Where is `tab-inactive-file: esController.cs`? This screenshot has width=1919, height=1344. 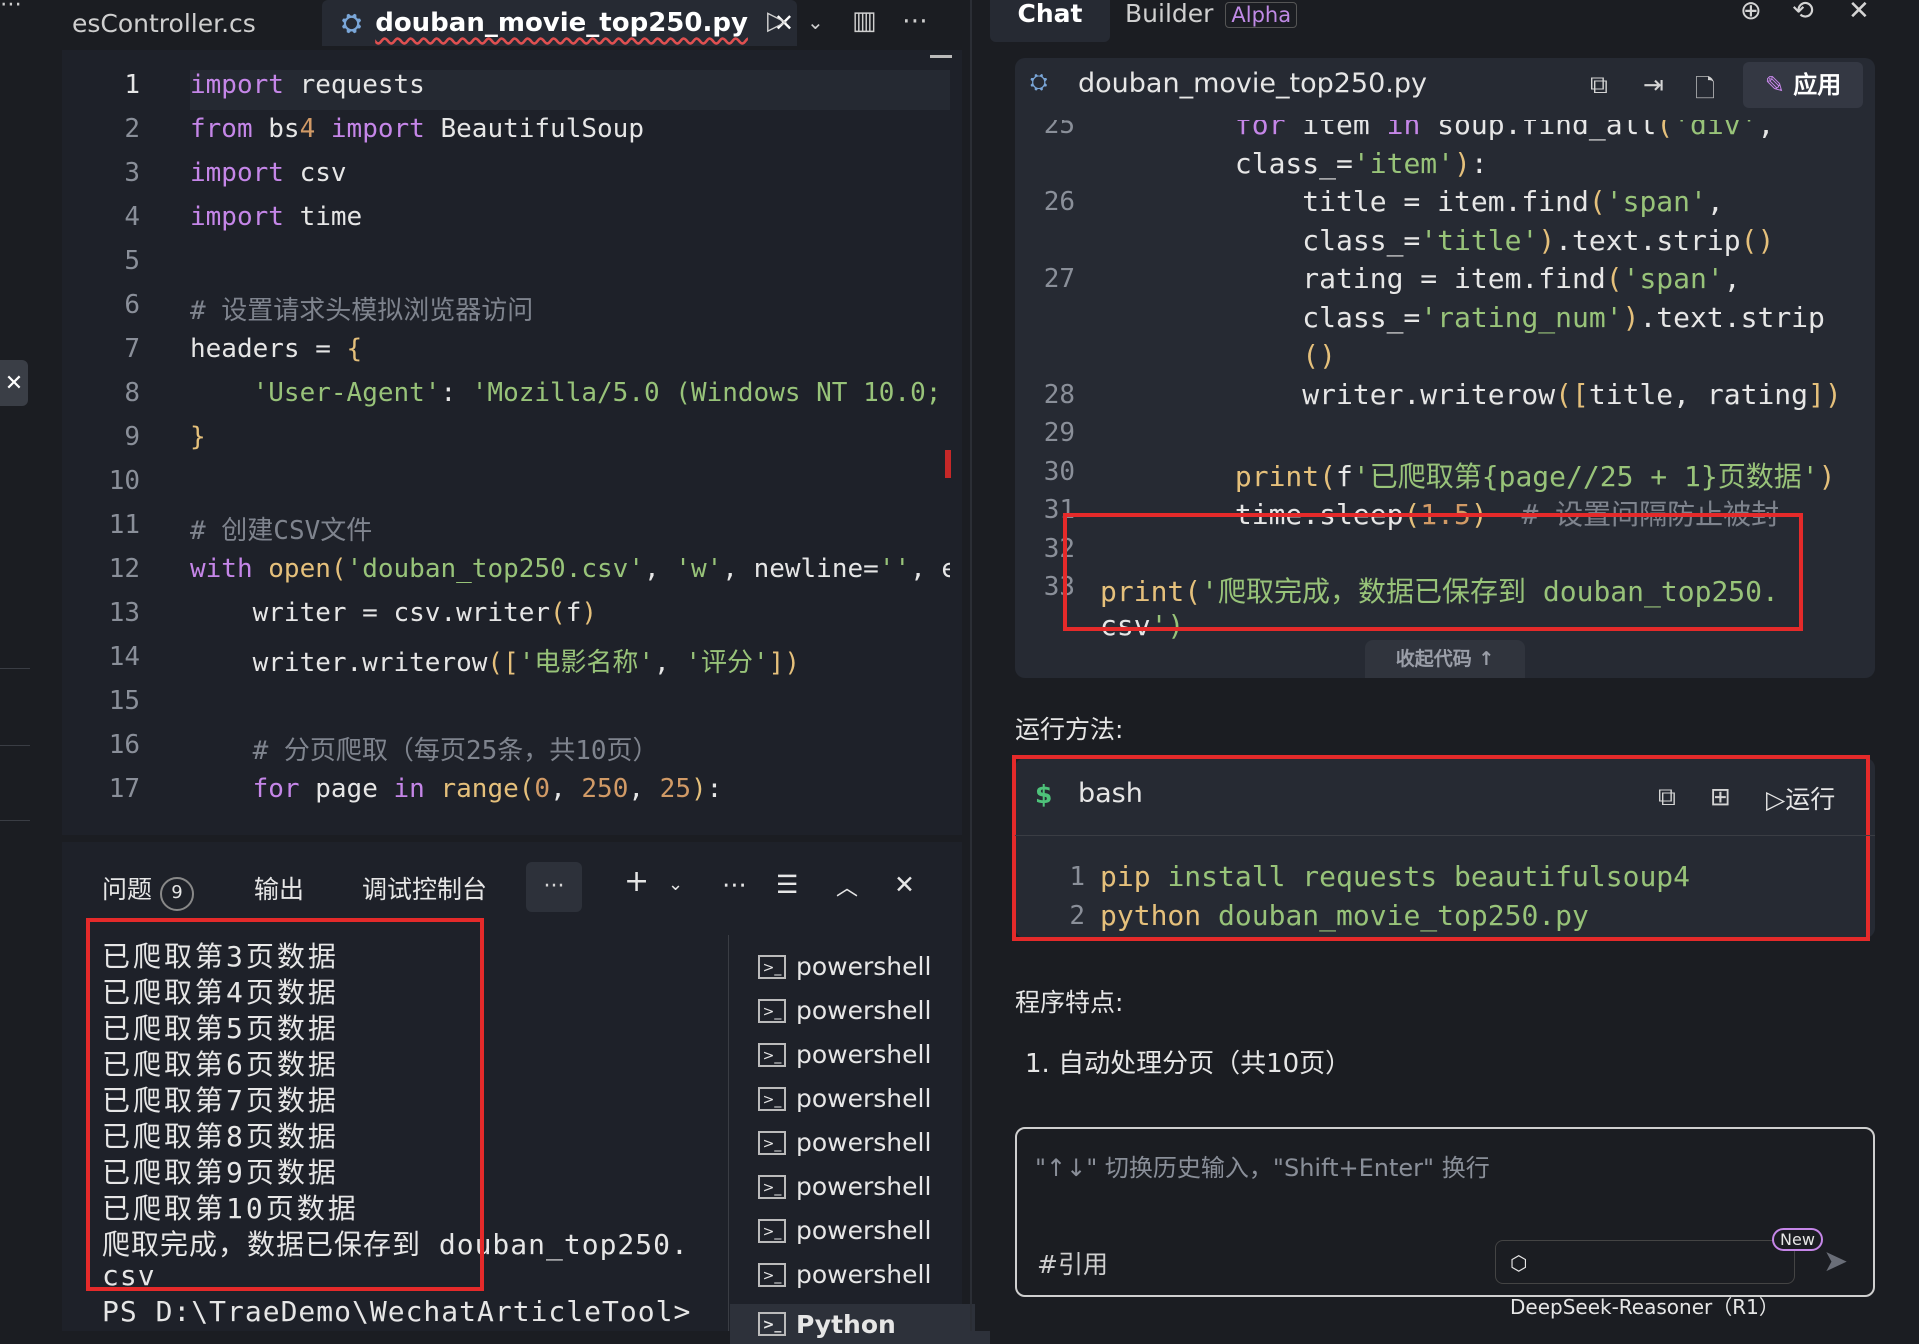 tab-inactive-file: esController.cs is located at coordinates (182, 23).